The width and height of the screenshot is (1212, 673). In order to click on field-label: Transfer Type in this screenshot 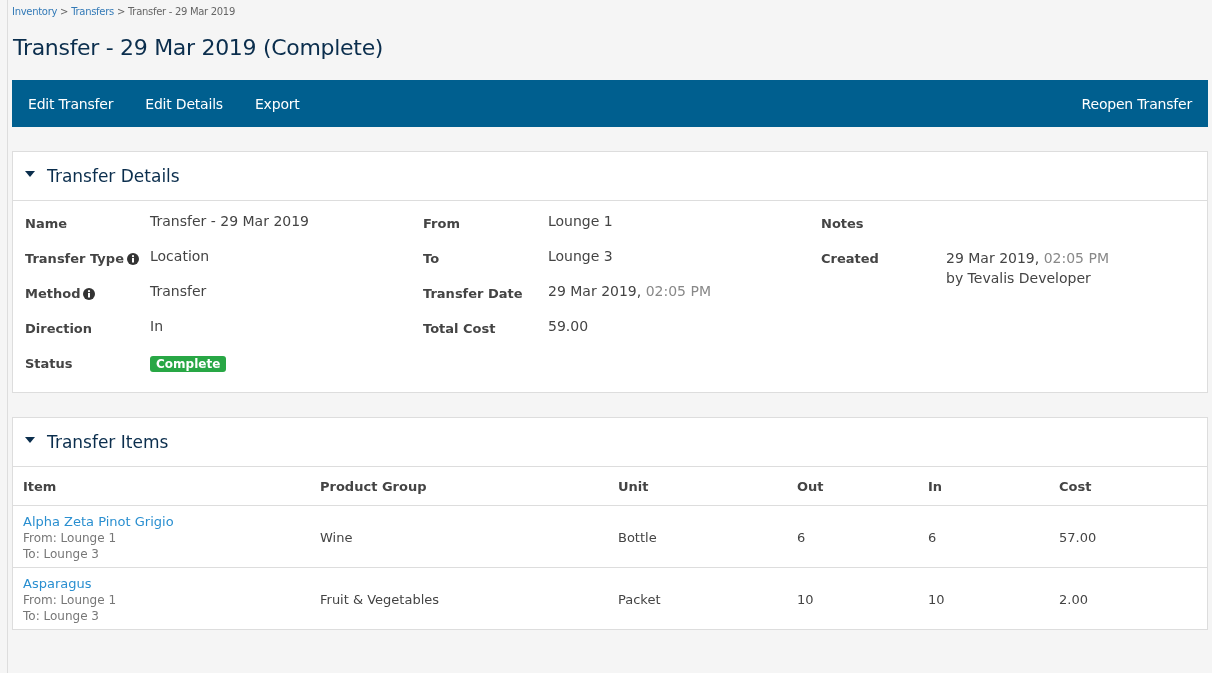, I will do `click(74, 258)`.